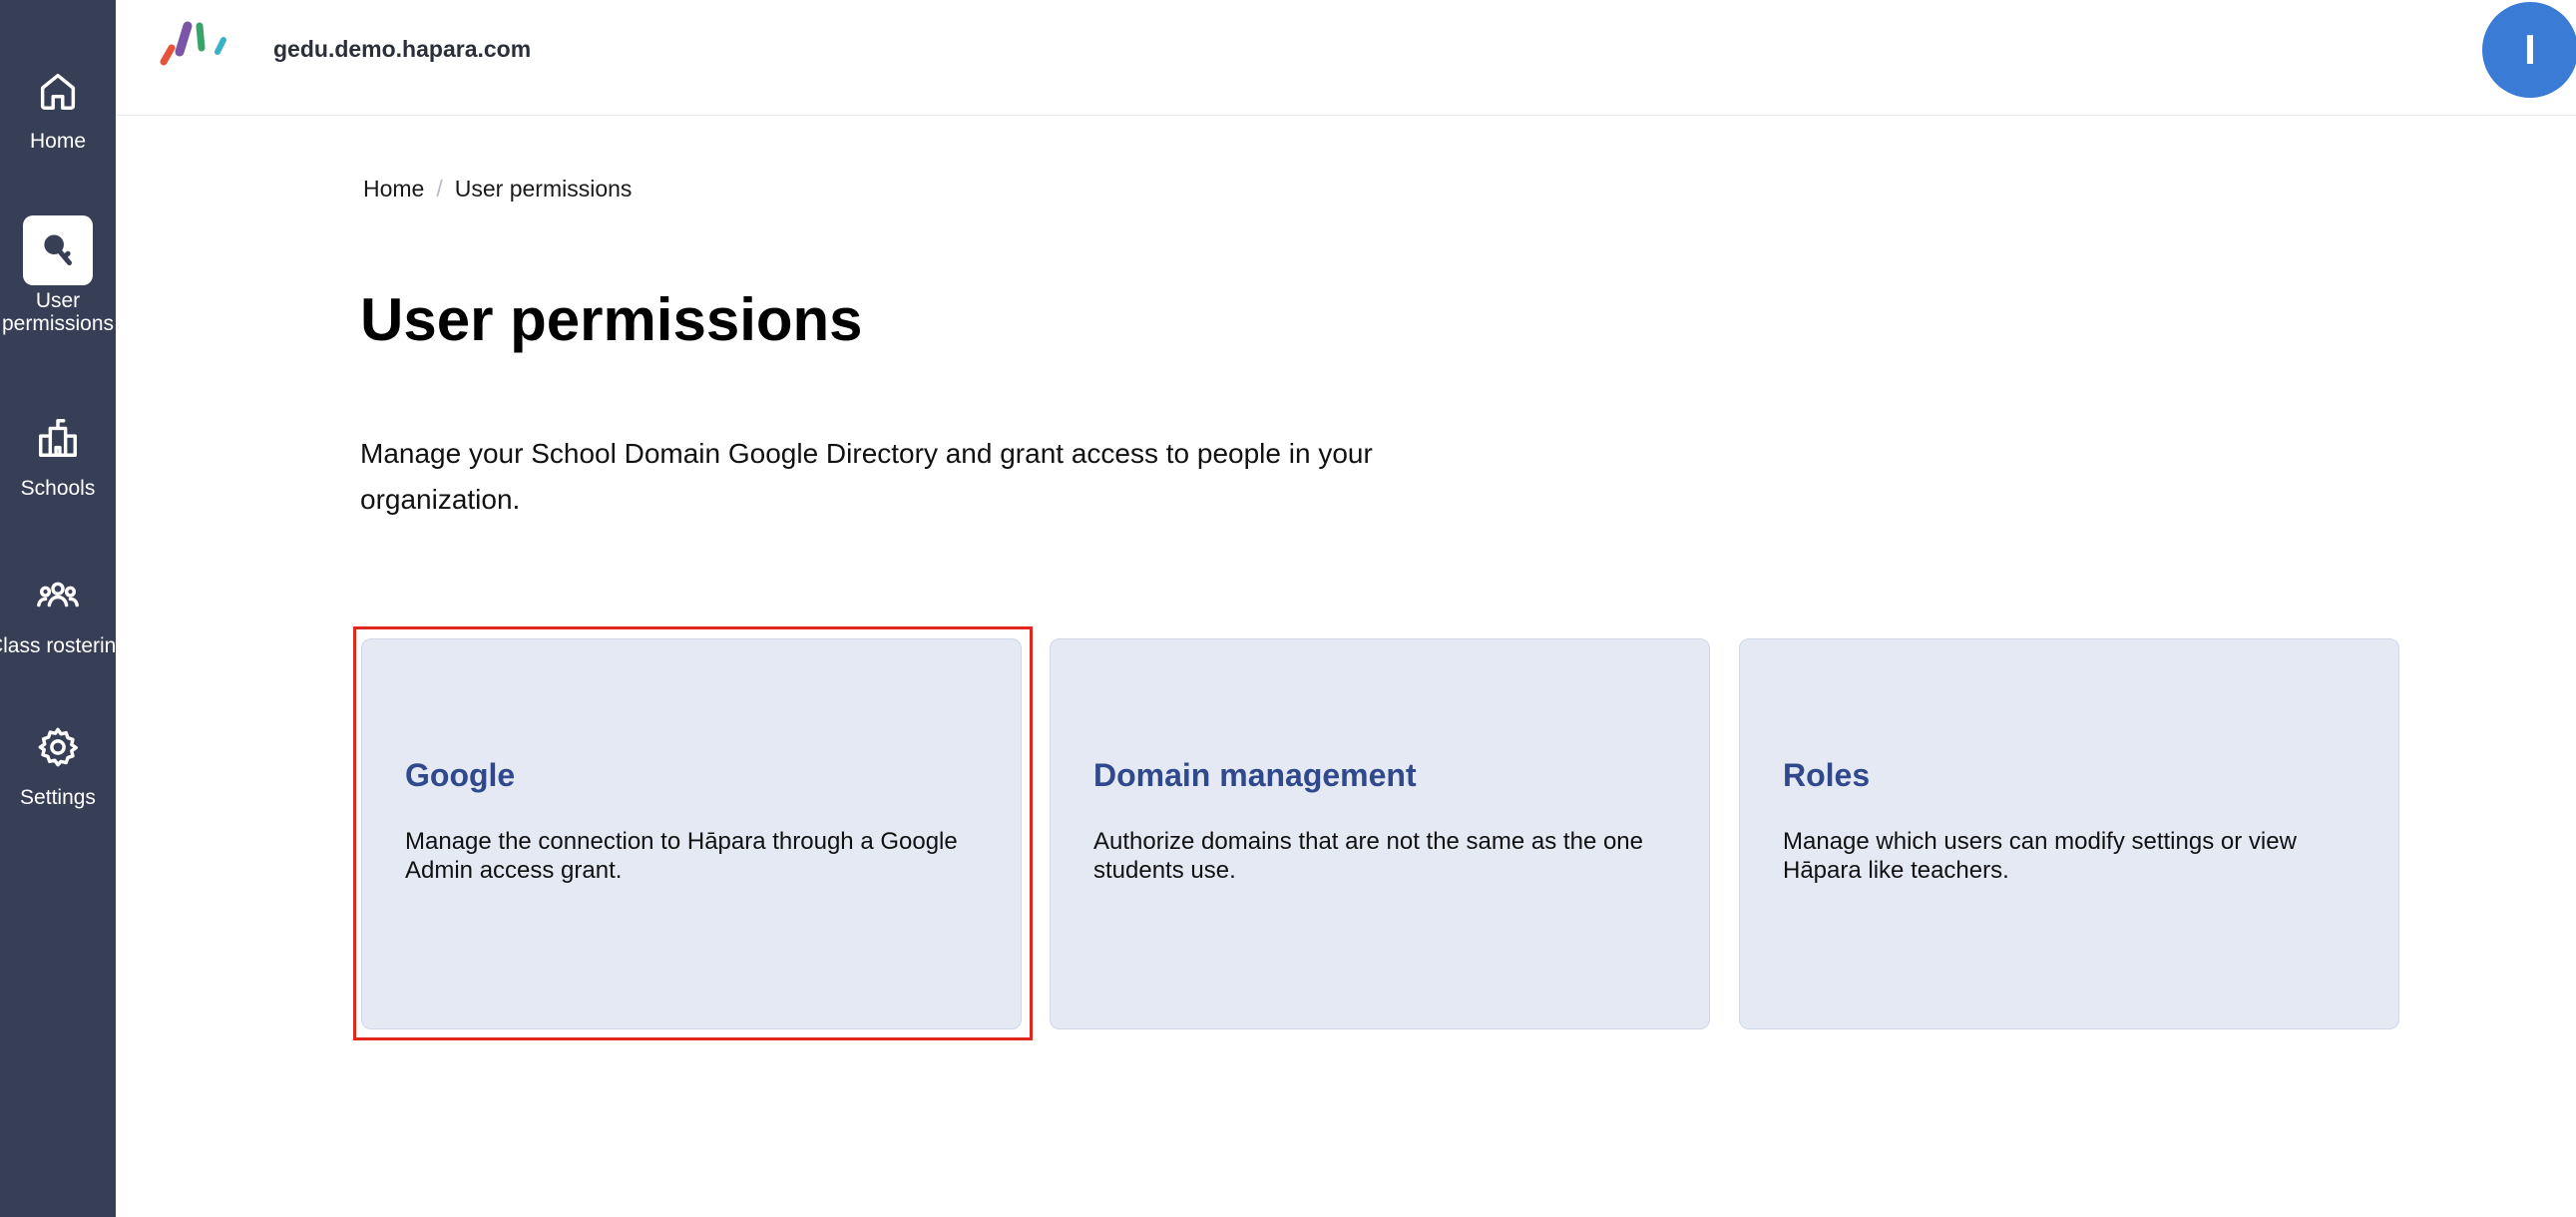 This screenshot has height=1217, width=2576. Describe the element at coordinates (611, 320) in the screenshot. I see `page-title: User permissions` at that location.